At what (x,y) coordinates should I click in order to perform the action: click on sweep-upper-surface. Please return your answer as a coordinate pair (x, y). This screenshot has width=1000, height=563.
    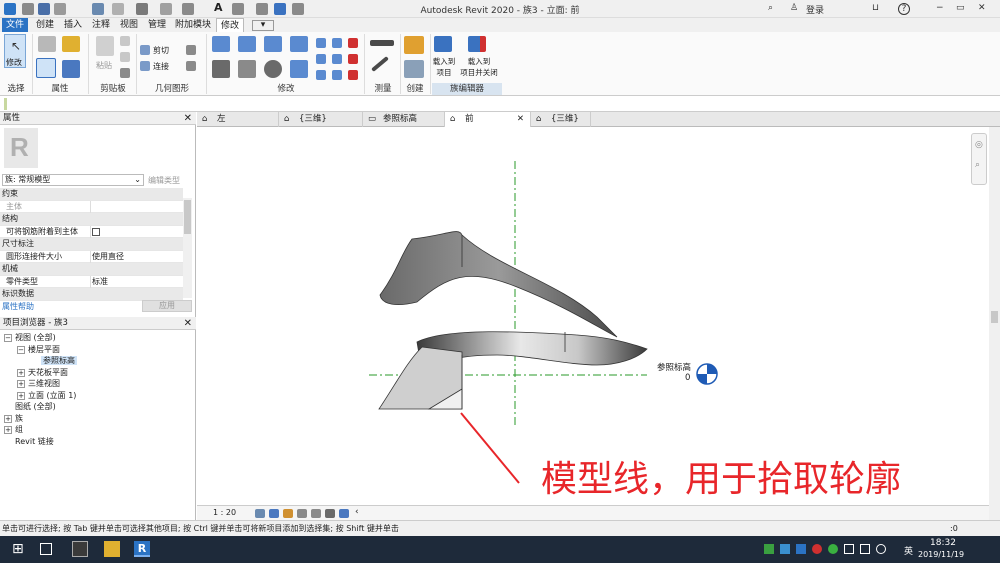
    Looking at the image, I should click on (498, 284).